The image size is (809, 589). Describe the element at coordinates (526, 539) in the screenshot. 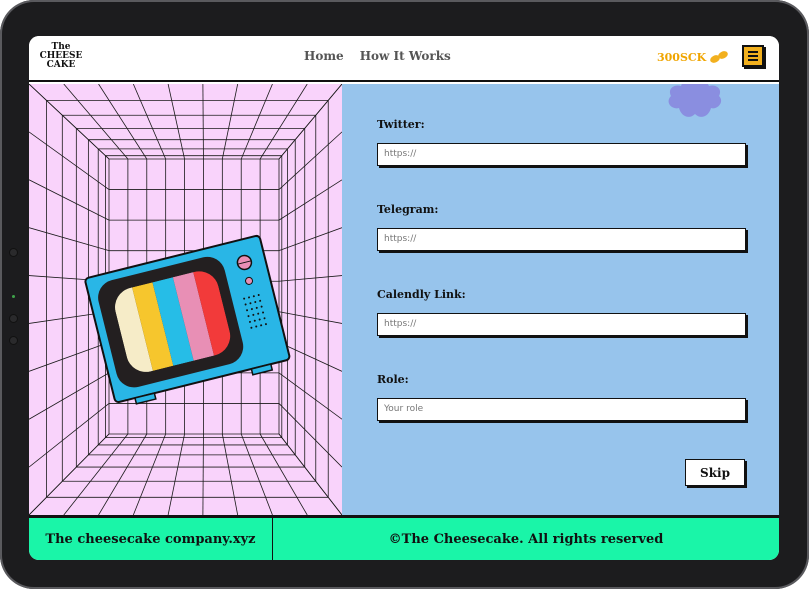

I see `footer-copyright: ©The Cheesecake. All rights reserved` at that location.